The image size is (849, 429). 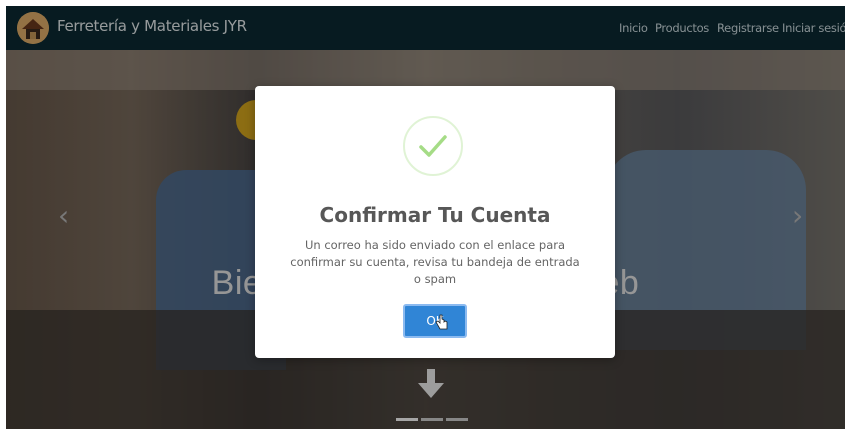 What do you see at coordinates (433, 146) in the screenshot?
I see `success-check-icon` at bounding box center [433, 146].